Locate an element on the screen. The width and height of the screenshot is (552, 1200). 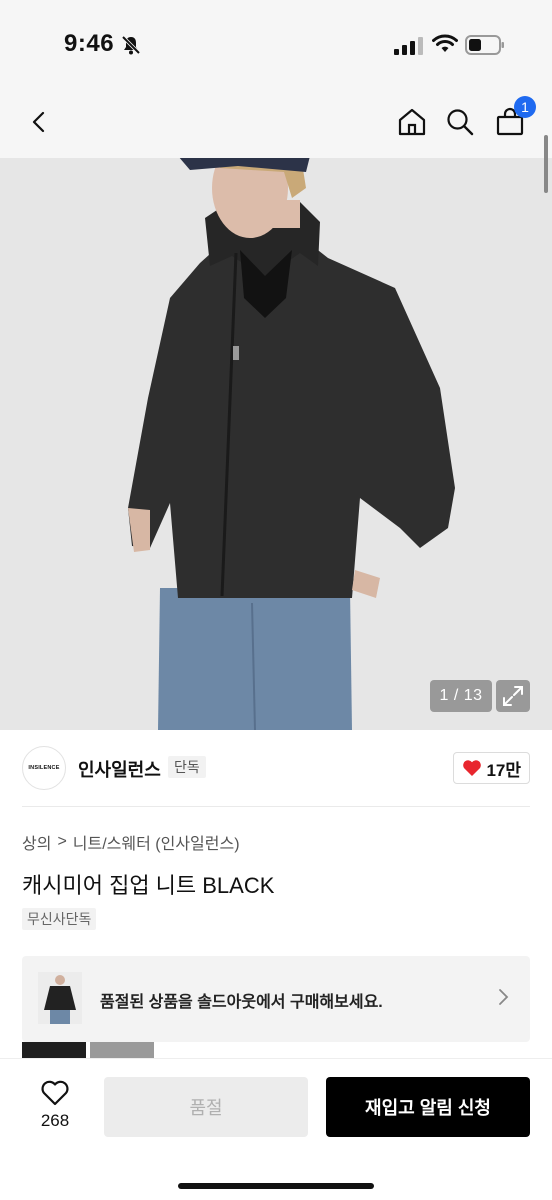
heart-outline-icon is located at coordinates (55, 1093).